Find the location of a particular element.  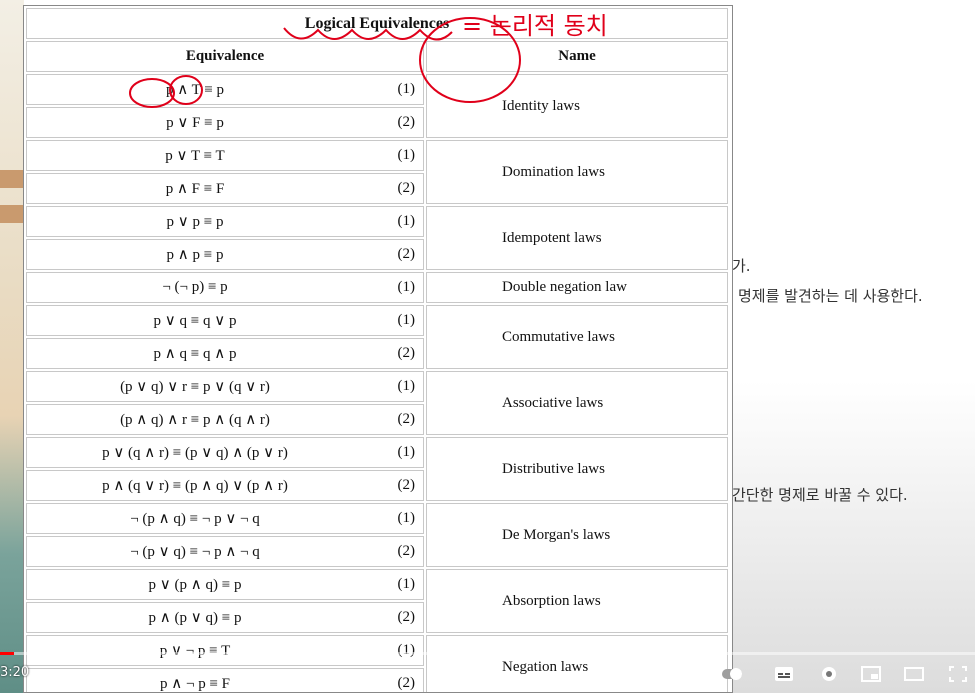

equivalence-expression: ¬ (¬ p) ≡ p is located at coordinates (195, 287).